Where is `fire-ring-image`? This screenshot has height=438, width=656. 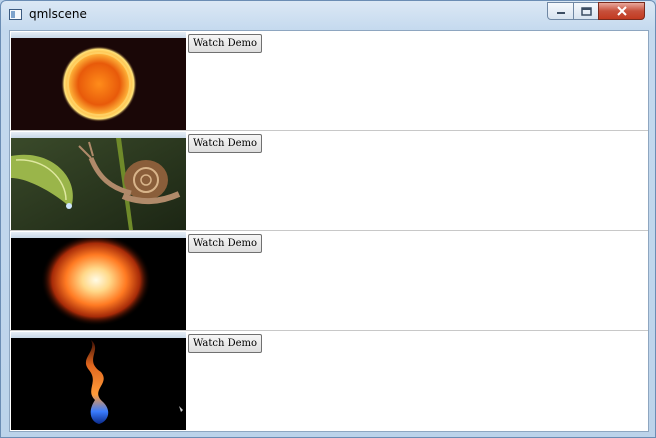 fire-ring-image is located at coordinates (98, 84).